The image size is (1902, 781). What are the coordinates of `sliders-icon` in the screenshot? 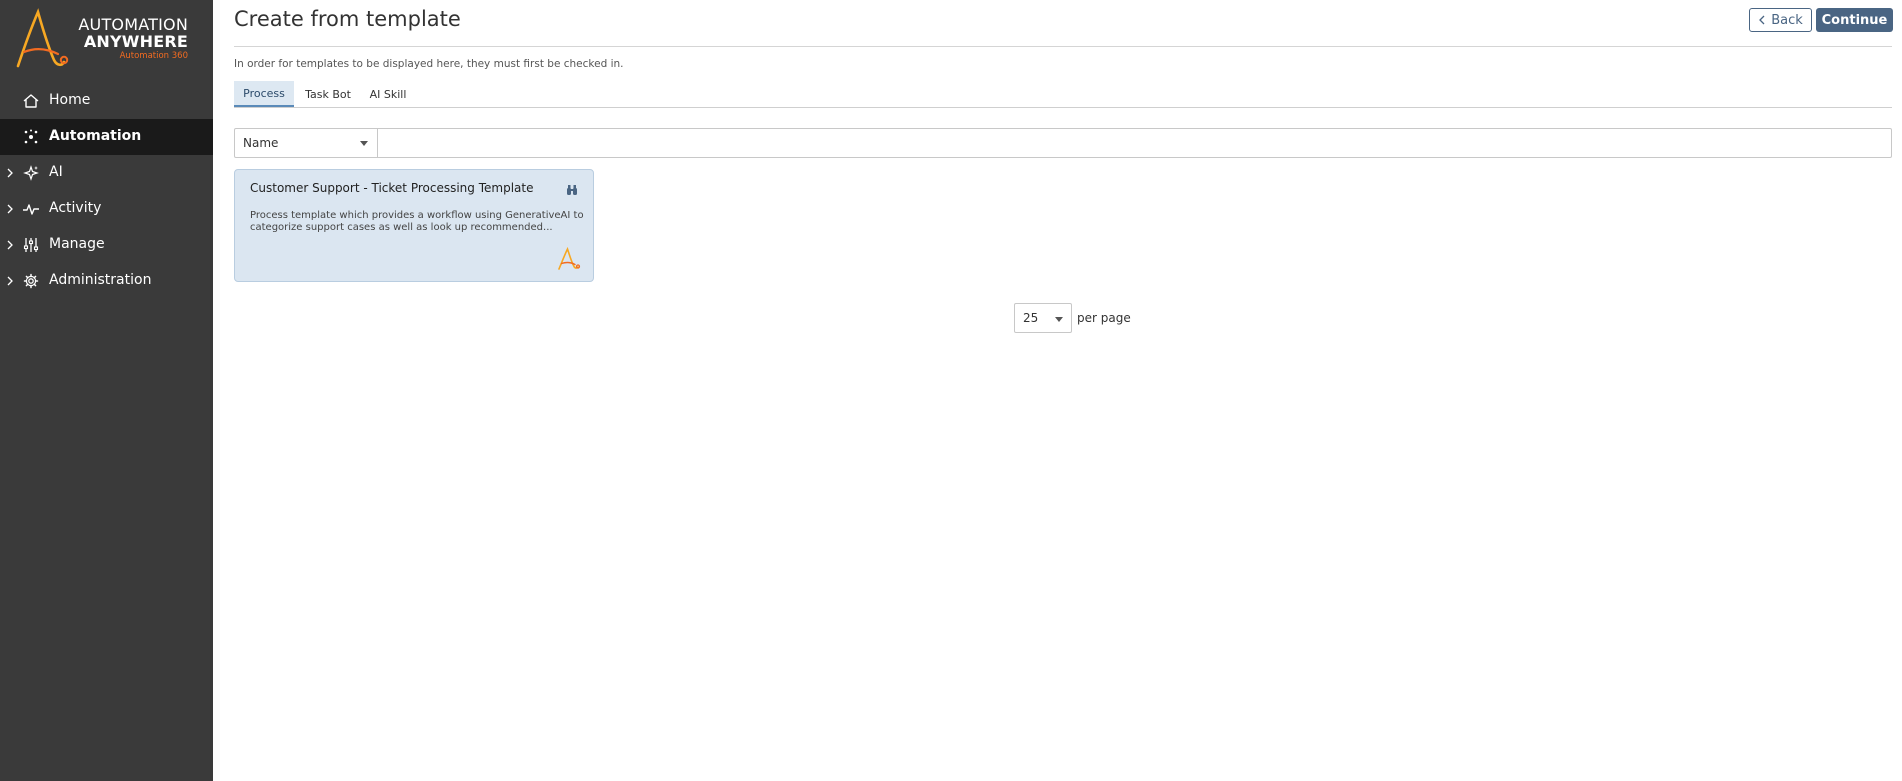 It's located at (31, 245).